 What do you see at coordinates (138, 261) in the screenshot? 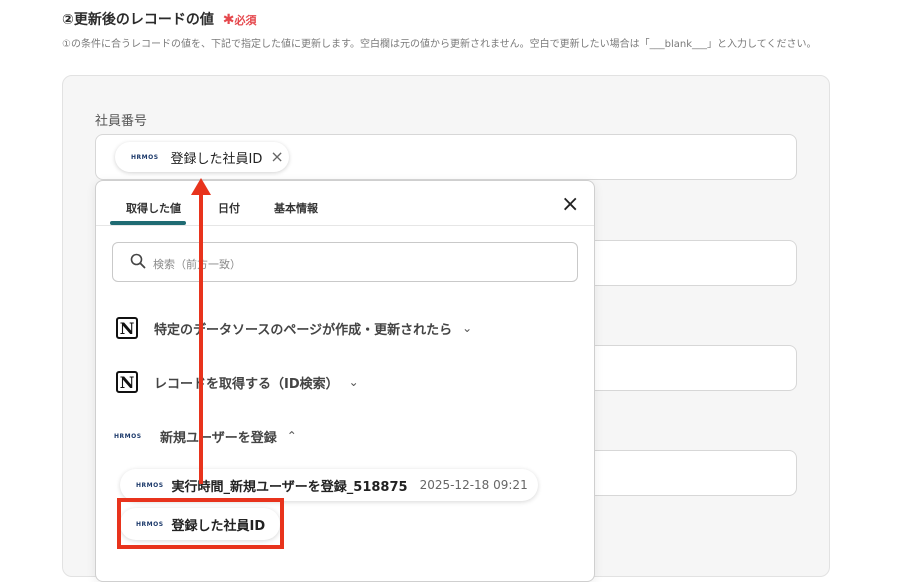
I see `search-icon` at bounding box center [138, 261].